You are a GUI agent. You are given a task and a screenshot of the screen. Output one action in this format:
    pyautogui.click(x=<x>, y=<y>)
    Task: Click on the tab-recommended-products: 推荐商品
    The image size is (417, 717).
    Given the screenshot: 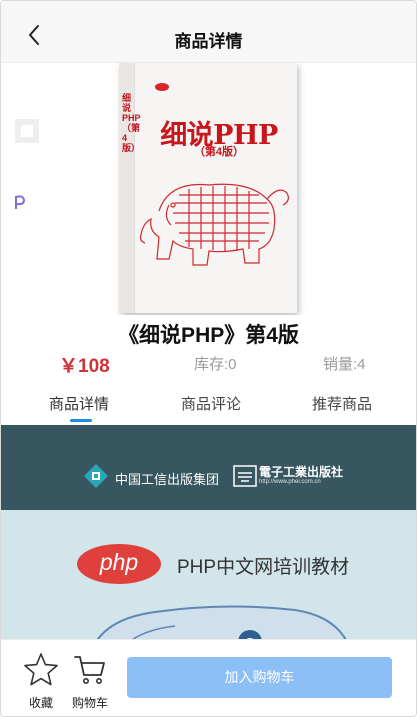 What is the action you would take?
    pyautogui.click(x=342, y=403)
    